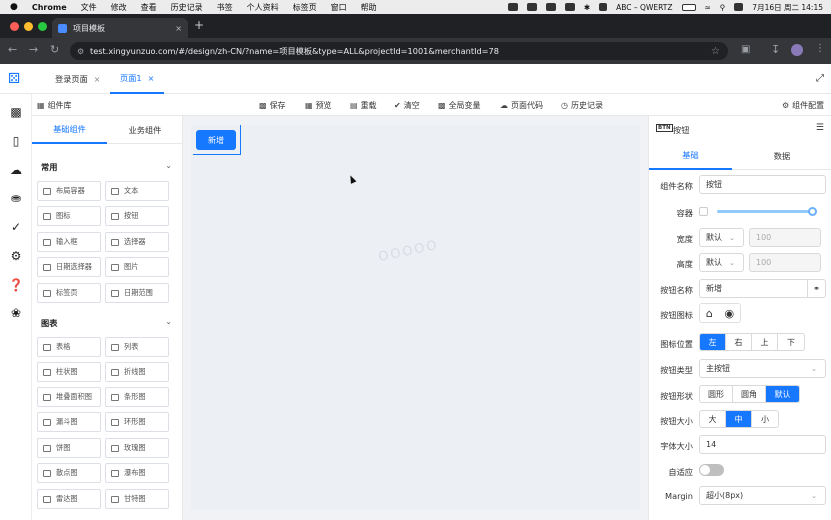 This screenshot has width=831, height=520. I want to click on clock: 7月16日 周二 14:15, so click(787, 7).